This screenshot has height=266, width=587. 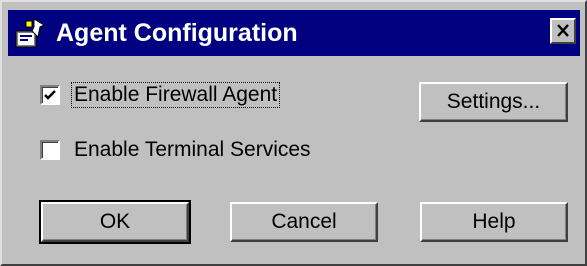 I want to click on help-button: Help, so click(x=494, y=222).